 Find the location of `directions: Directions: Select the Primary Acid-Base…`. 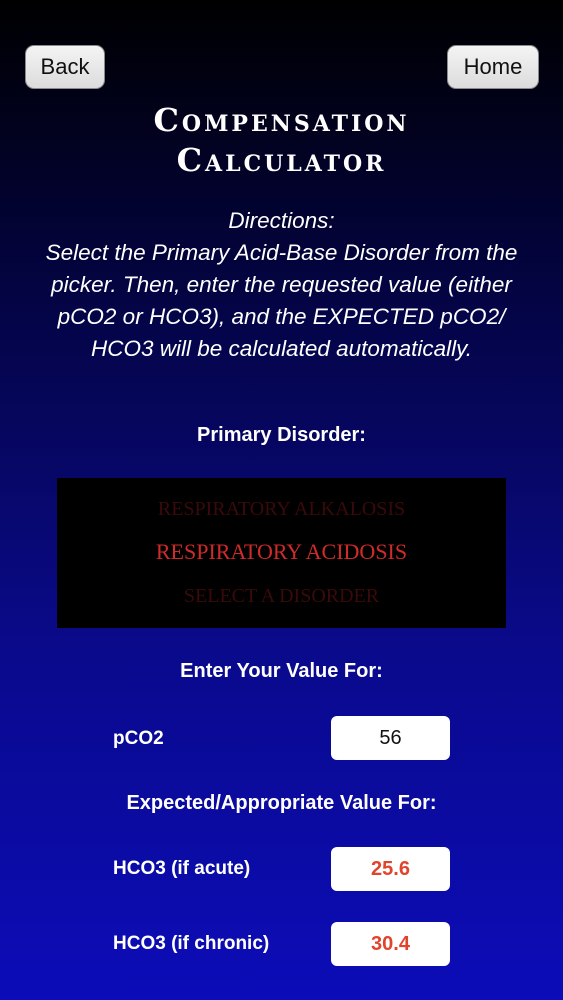

directions: Directions: Select the Primary Acid-Base… is located at coordinates (281, 285).